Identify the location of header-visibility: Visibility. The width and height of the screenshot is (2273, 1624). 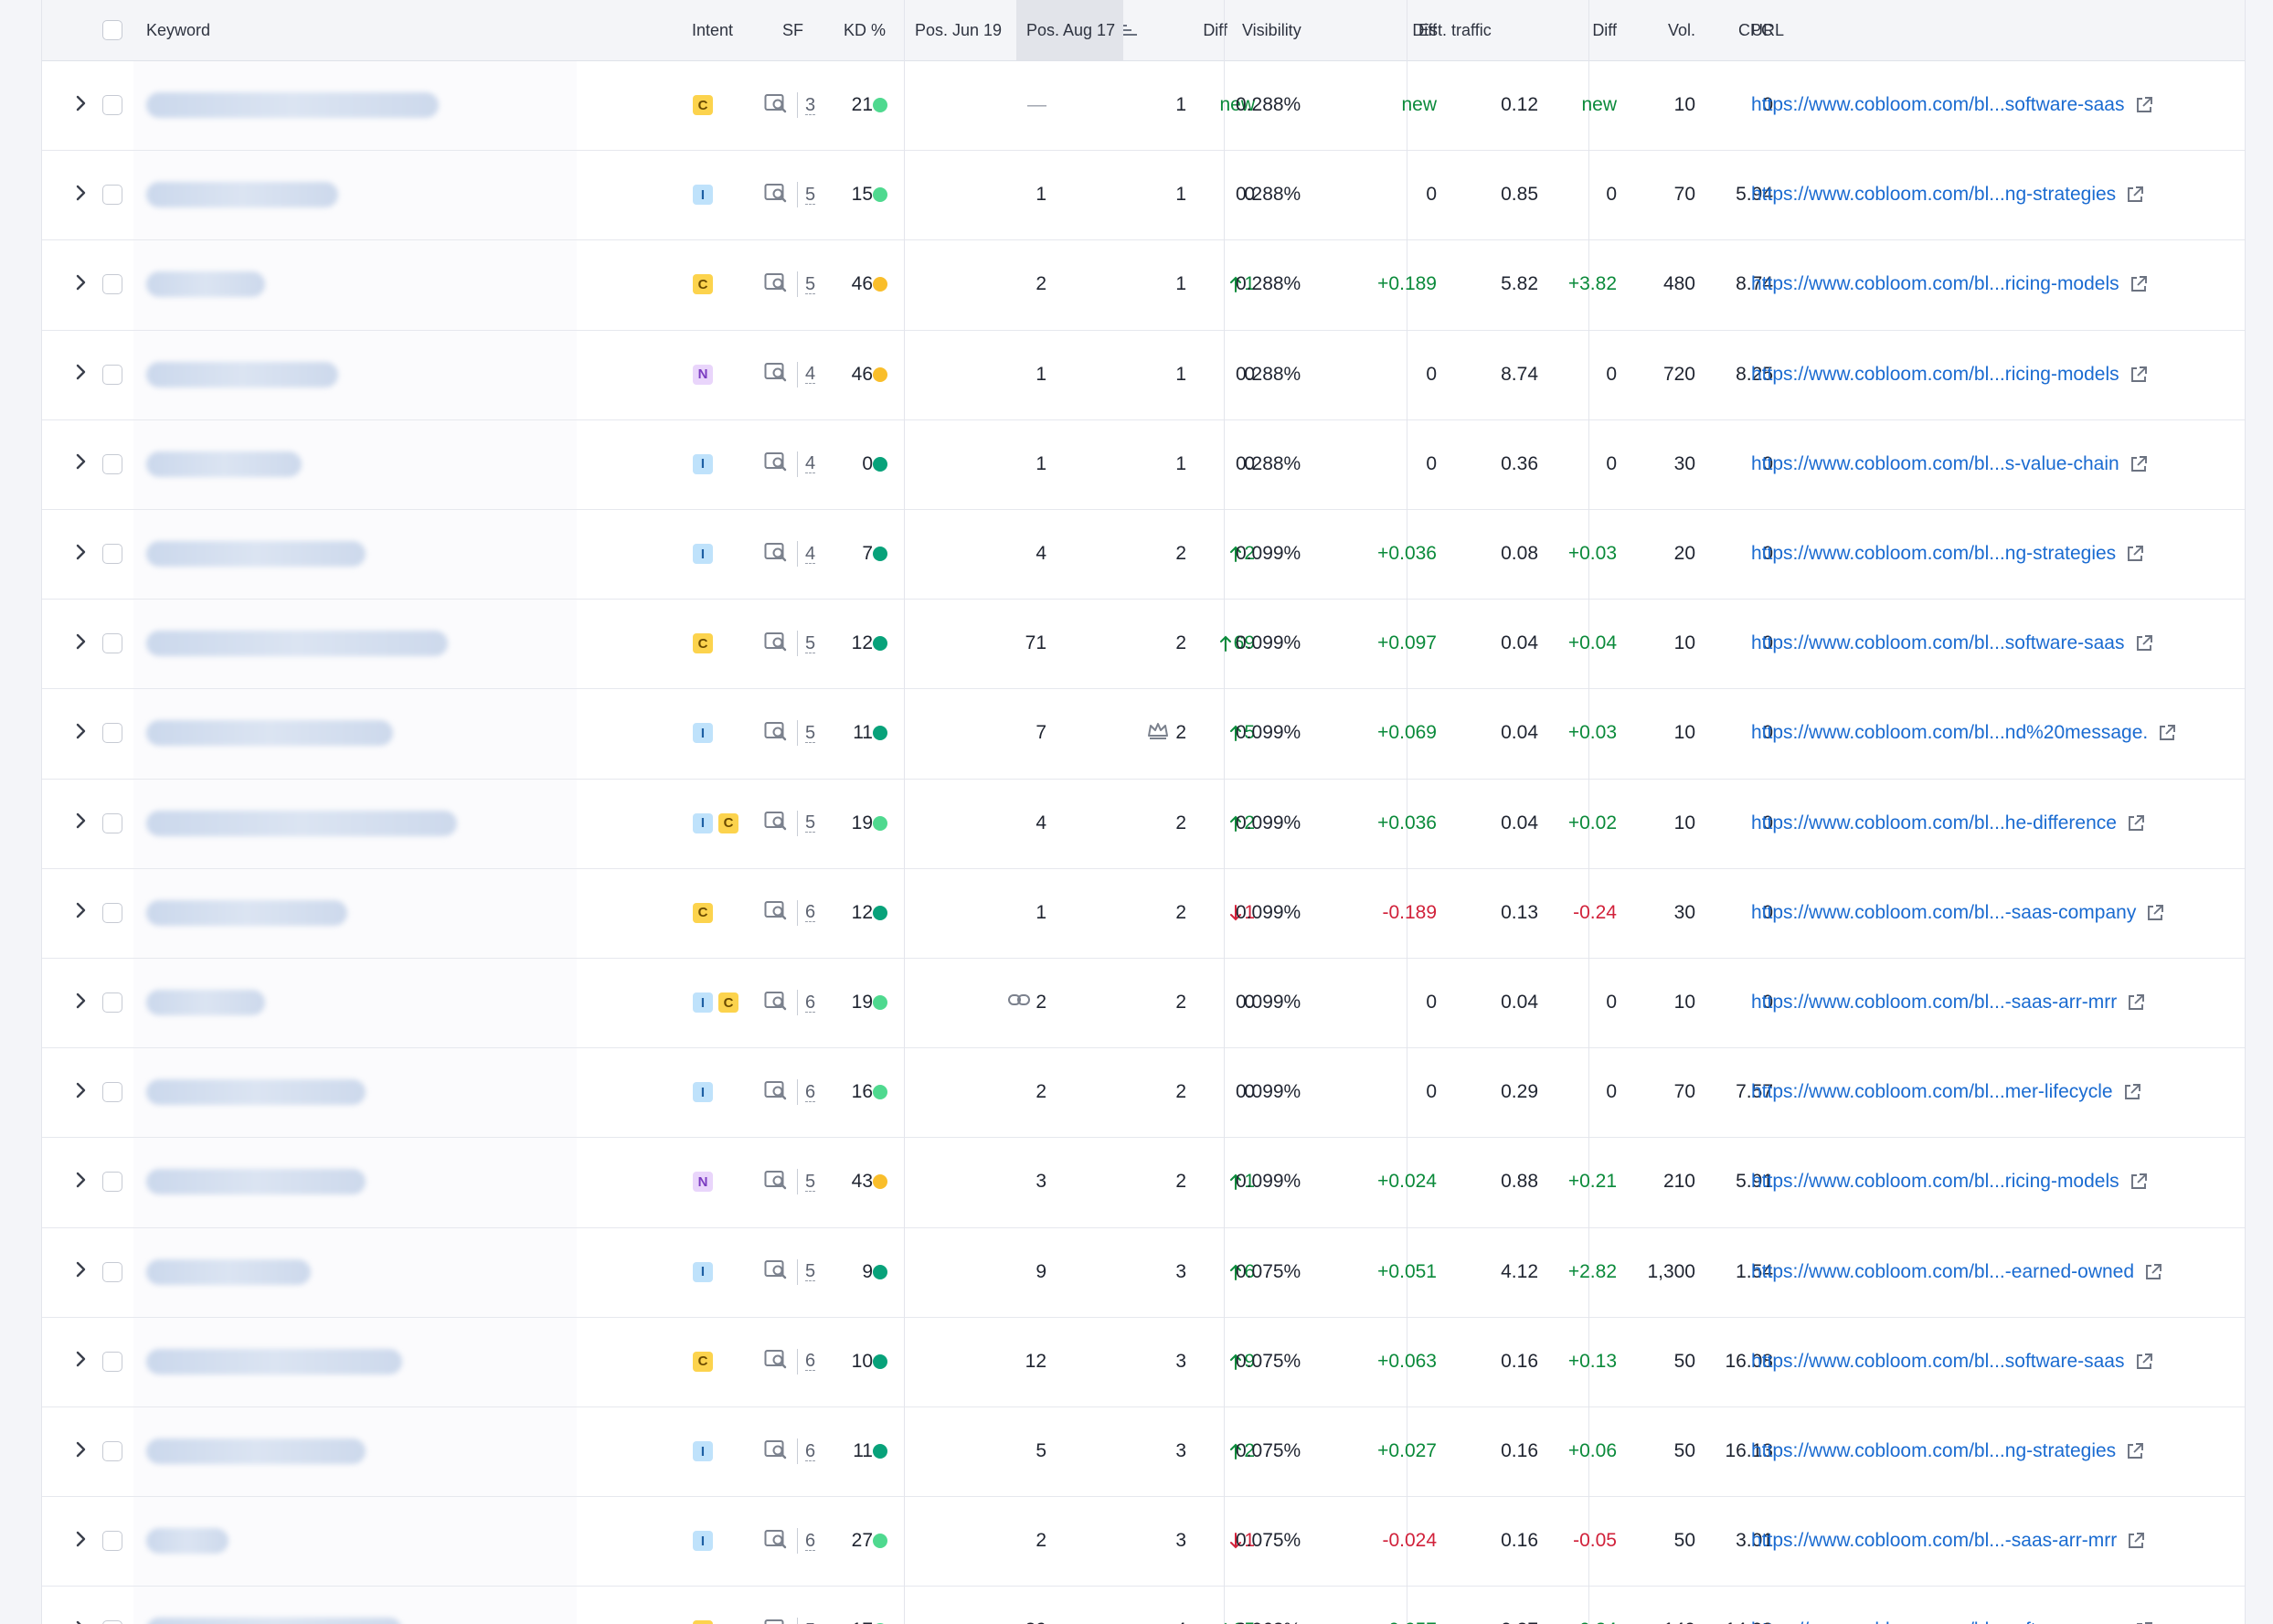
(1271, 30).